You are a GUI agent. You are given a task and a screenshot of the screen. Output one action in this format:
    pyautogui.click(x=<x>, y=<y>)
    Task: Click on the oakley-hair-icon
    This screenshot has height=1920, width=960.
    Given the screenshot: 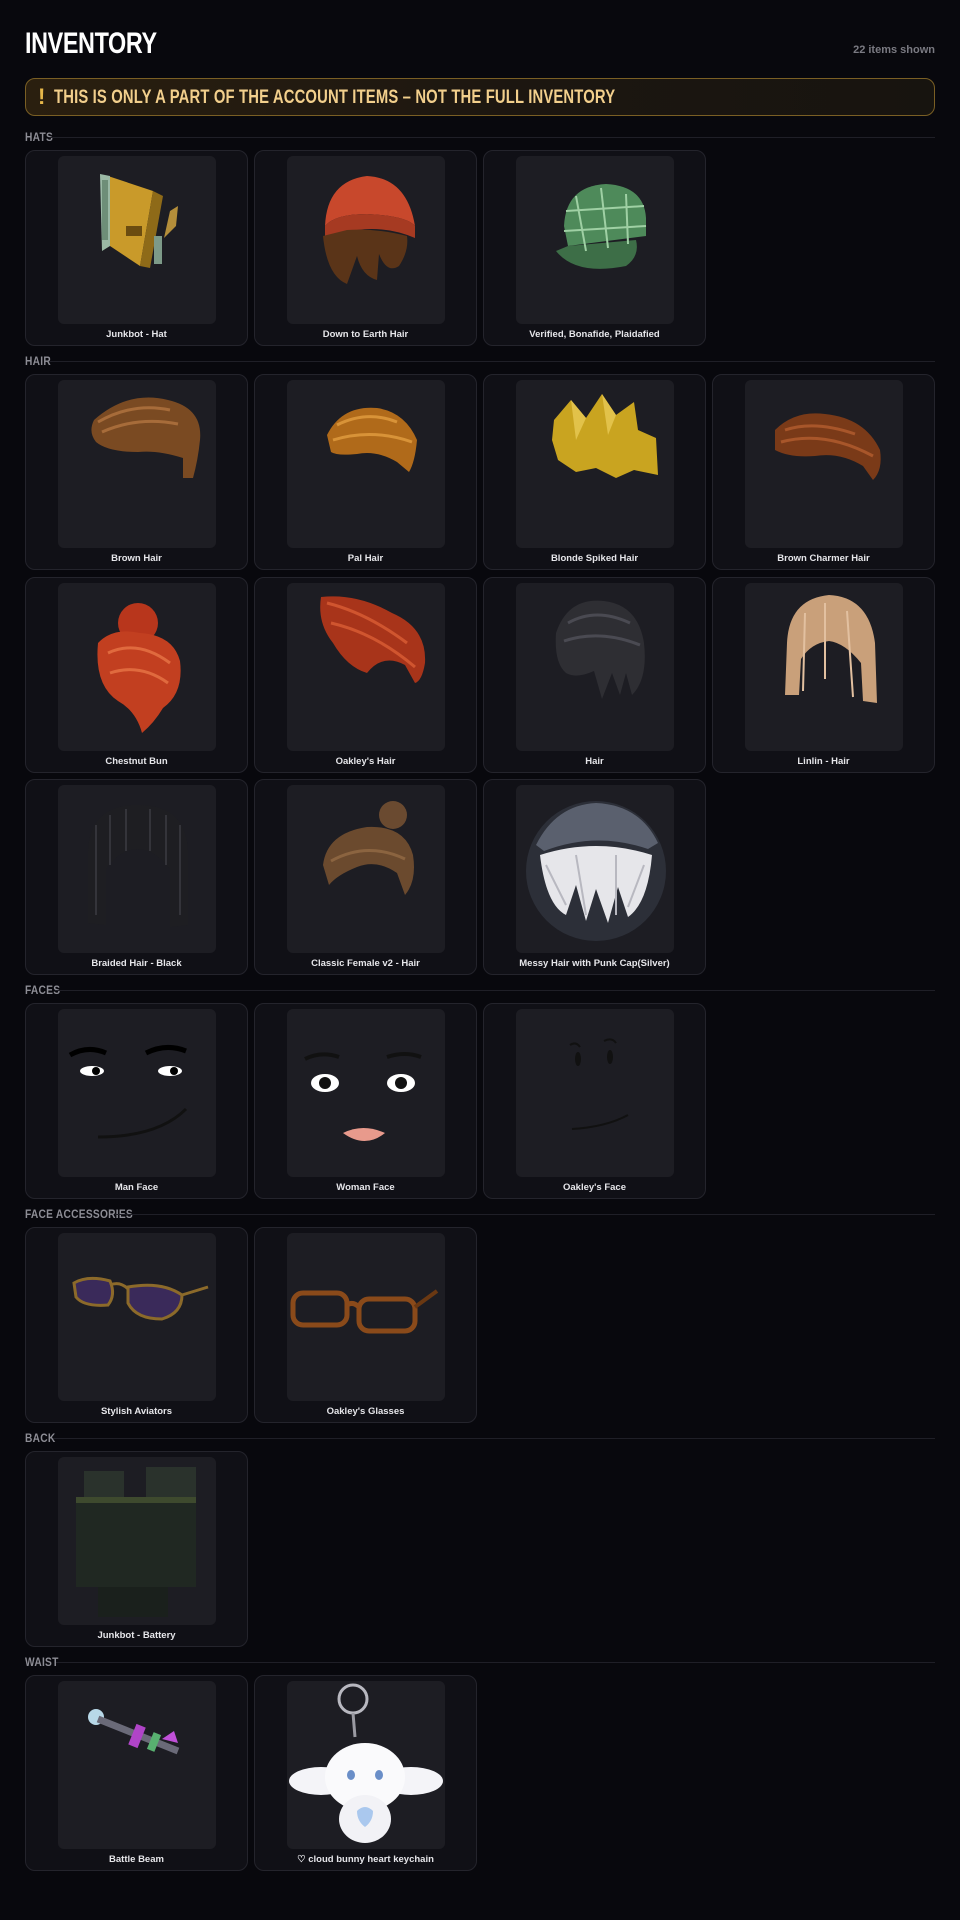 What is the action you would take?
    pyautogui.click(x=366, y=667)
    